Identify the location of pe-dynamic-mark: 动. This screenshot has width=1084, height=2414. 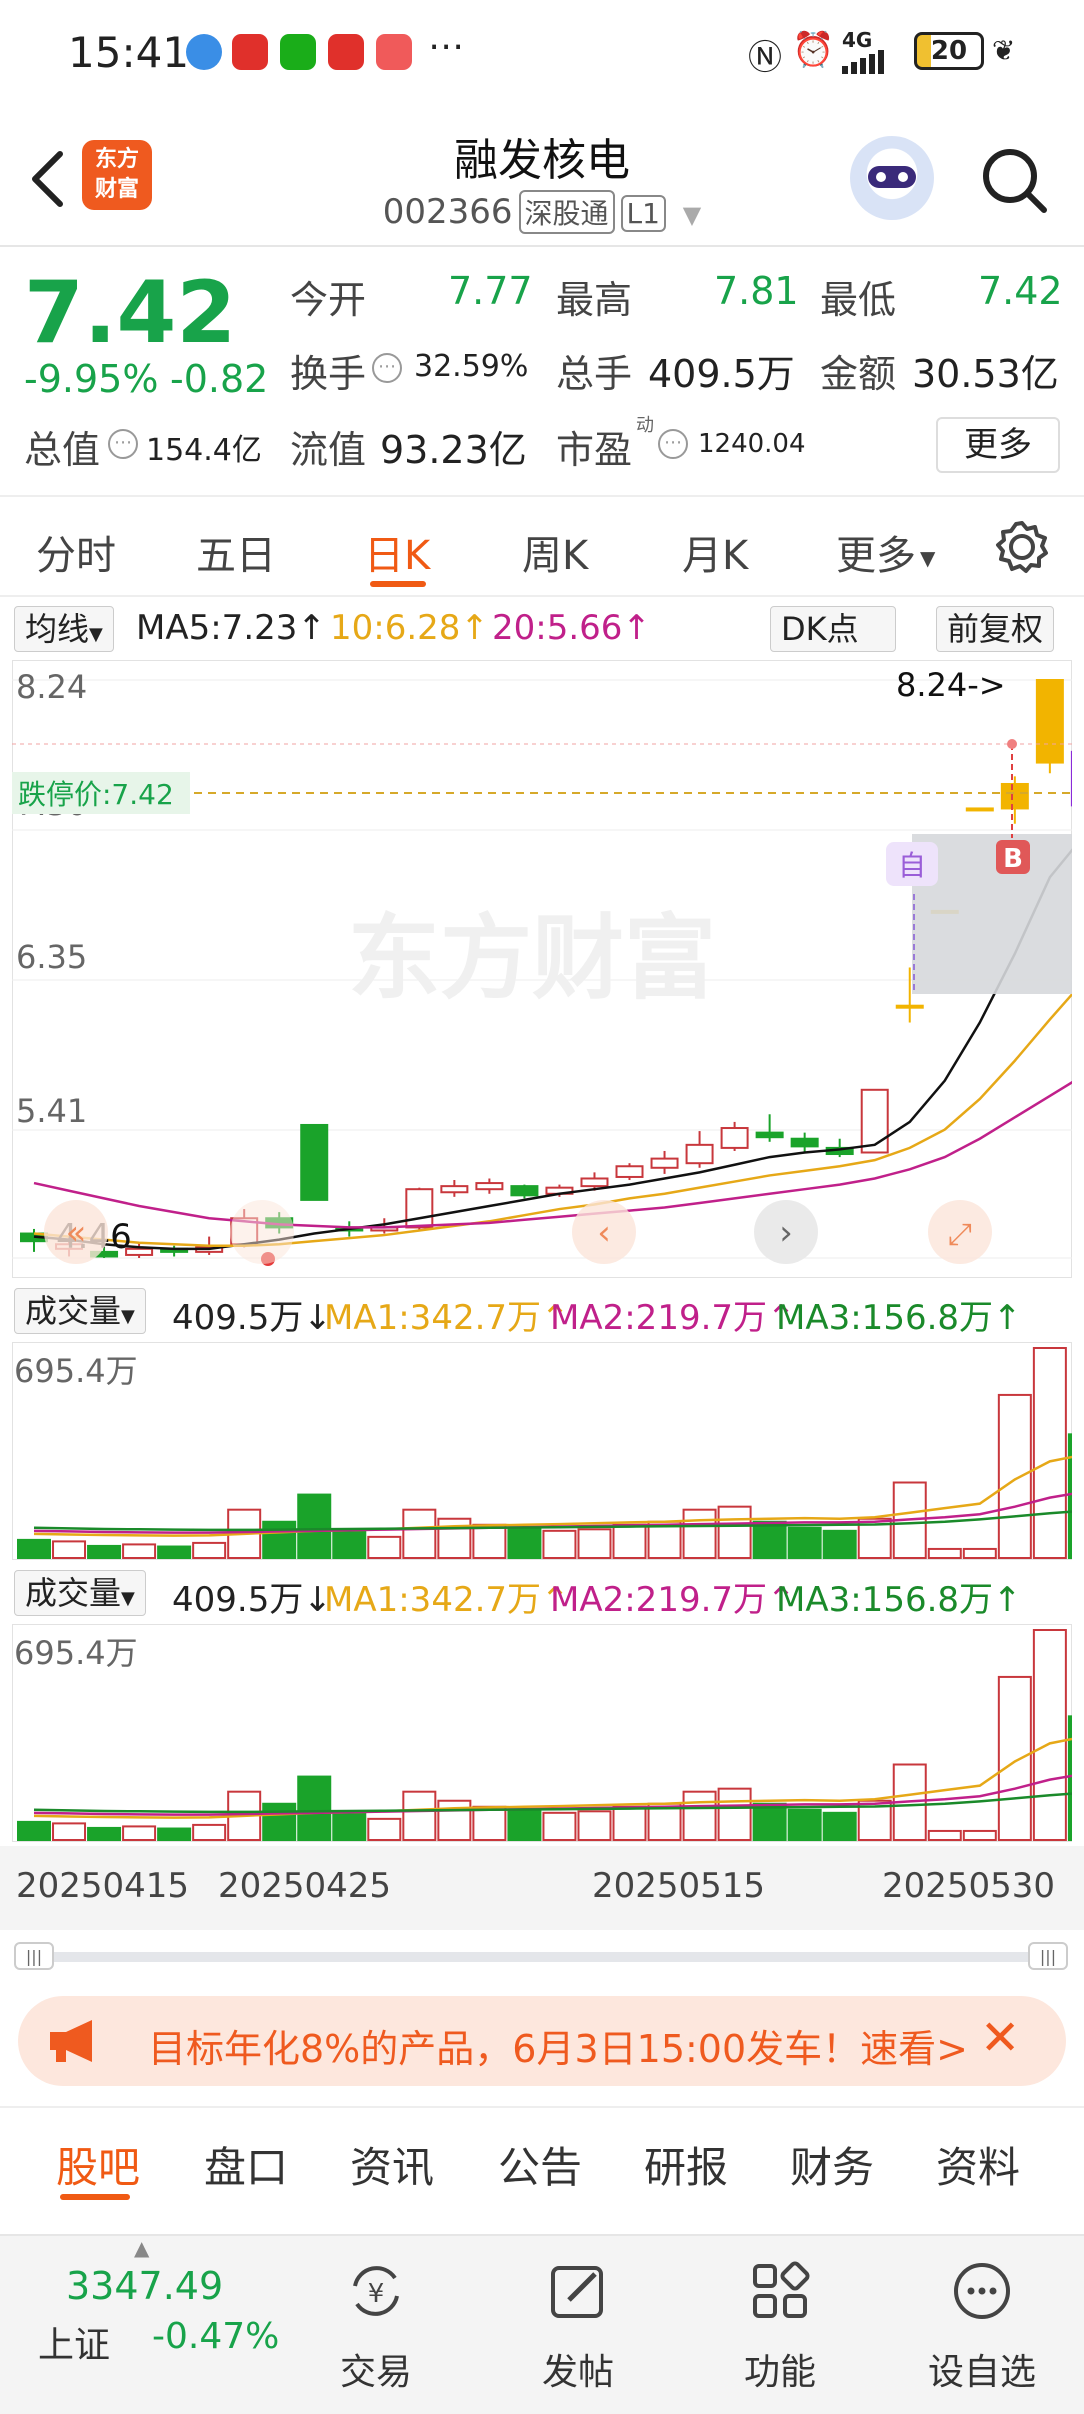
(645, 424).